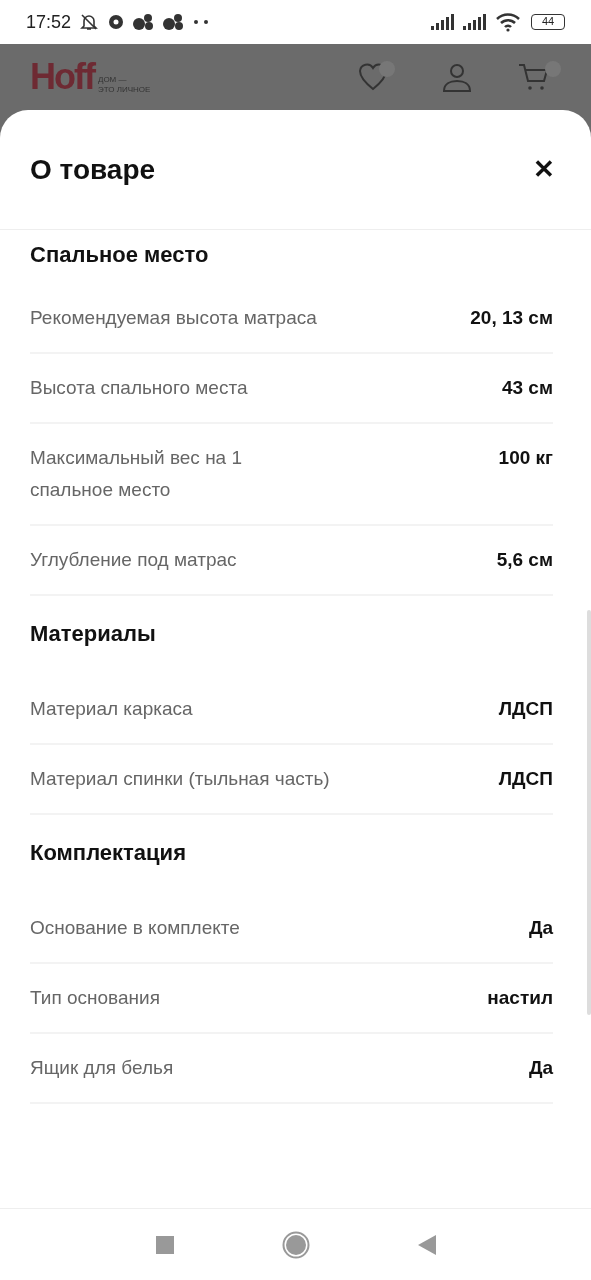  I want to click on section-title: Спальное место, so click(119, 254).